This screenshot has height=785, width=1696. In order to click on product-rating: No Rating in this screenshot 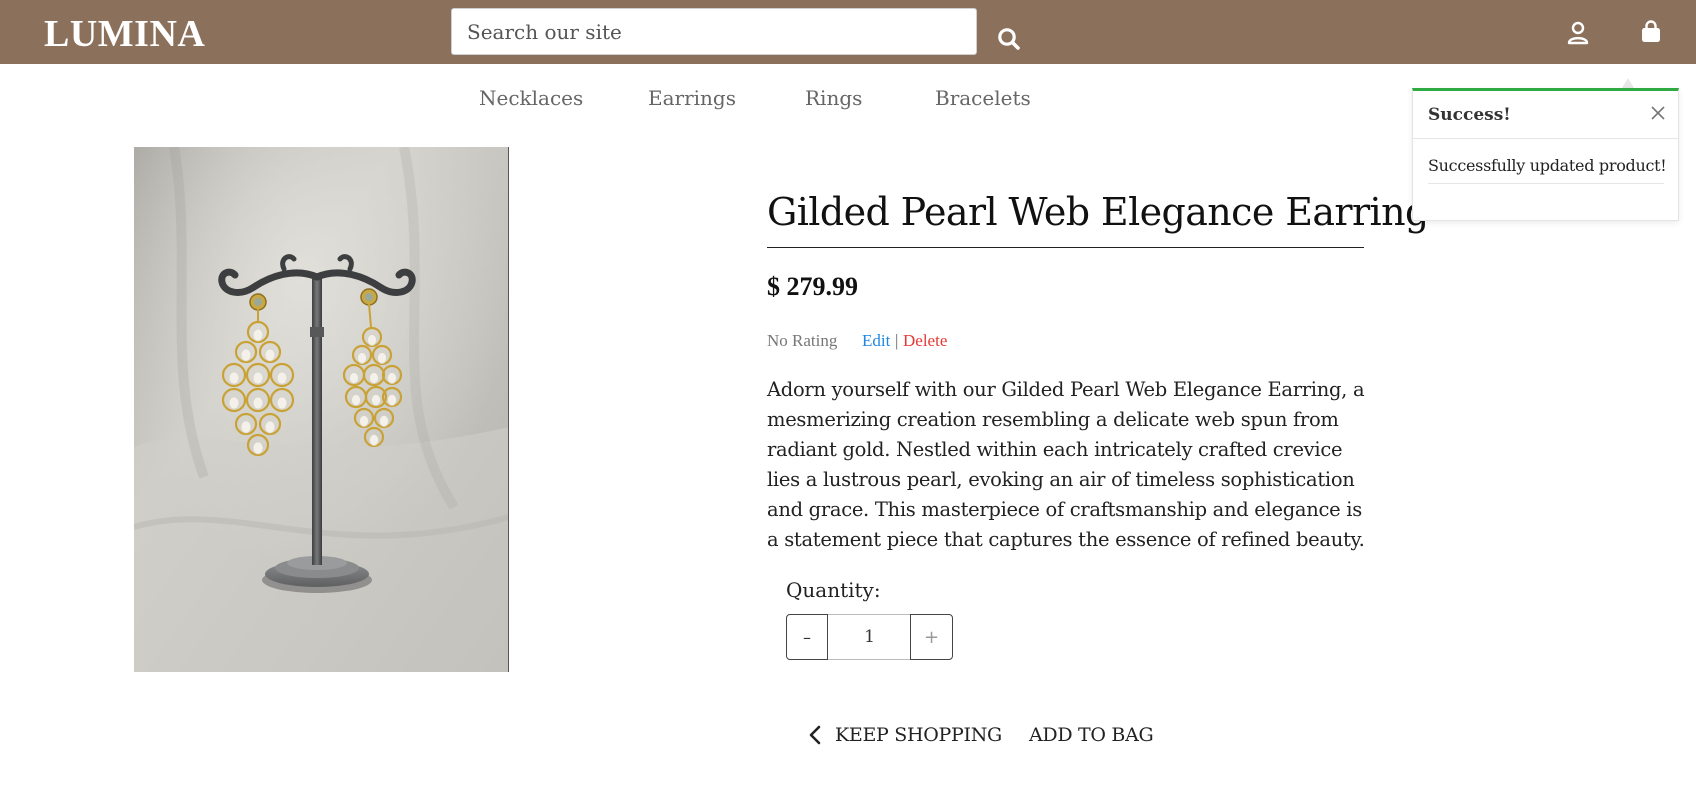, I will do `click(802, 340)`.